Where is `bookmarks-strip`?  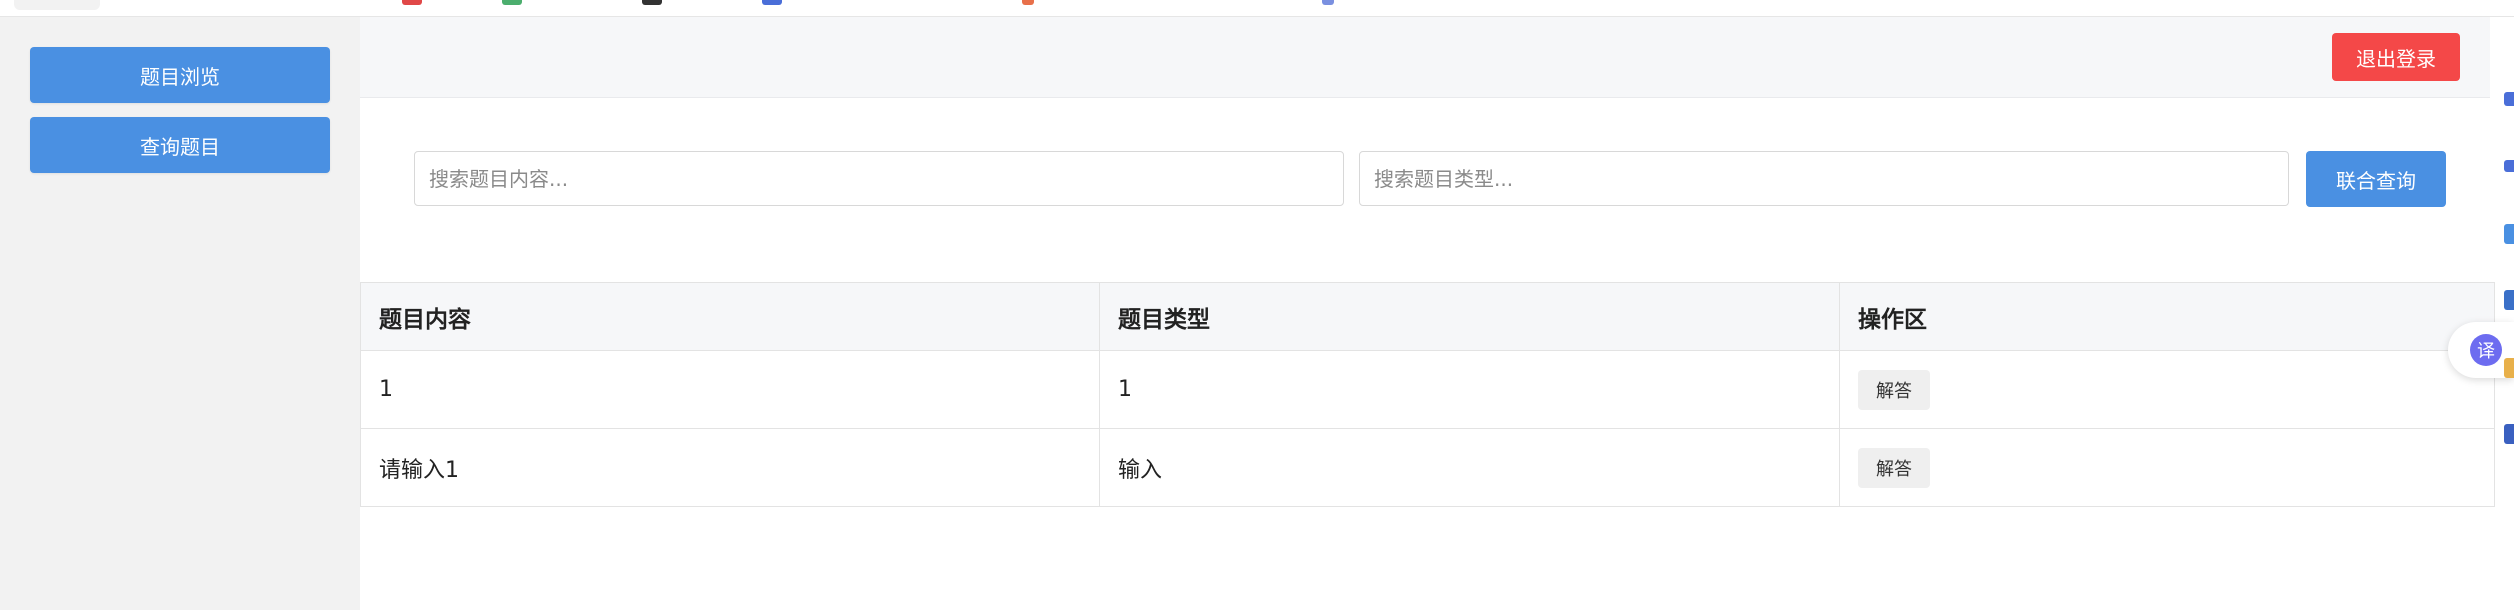 bookmarks-strip is located at coordinates (1257, 8).